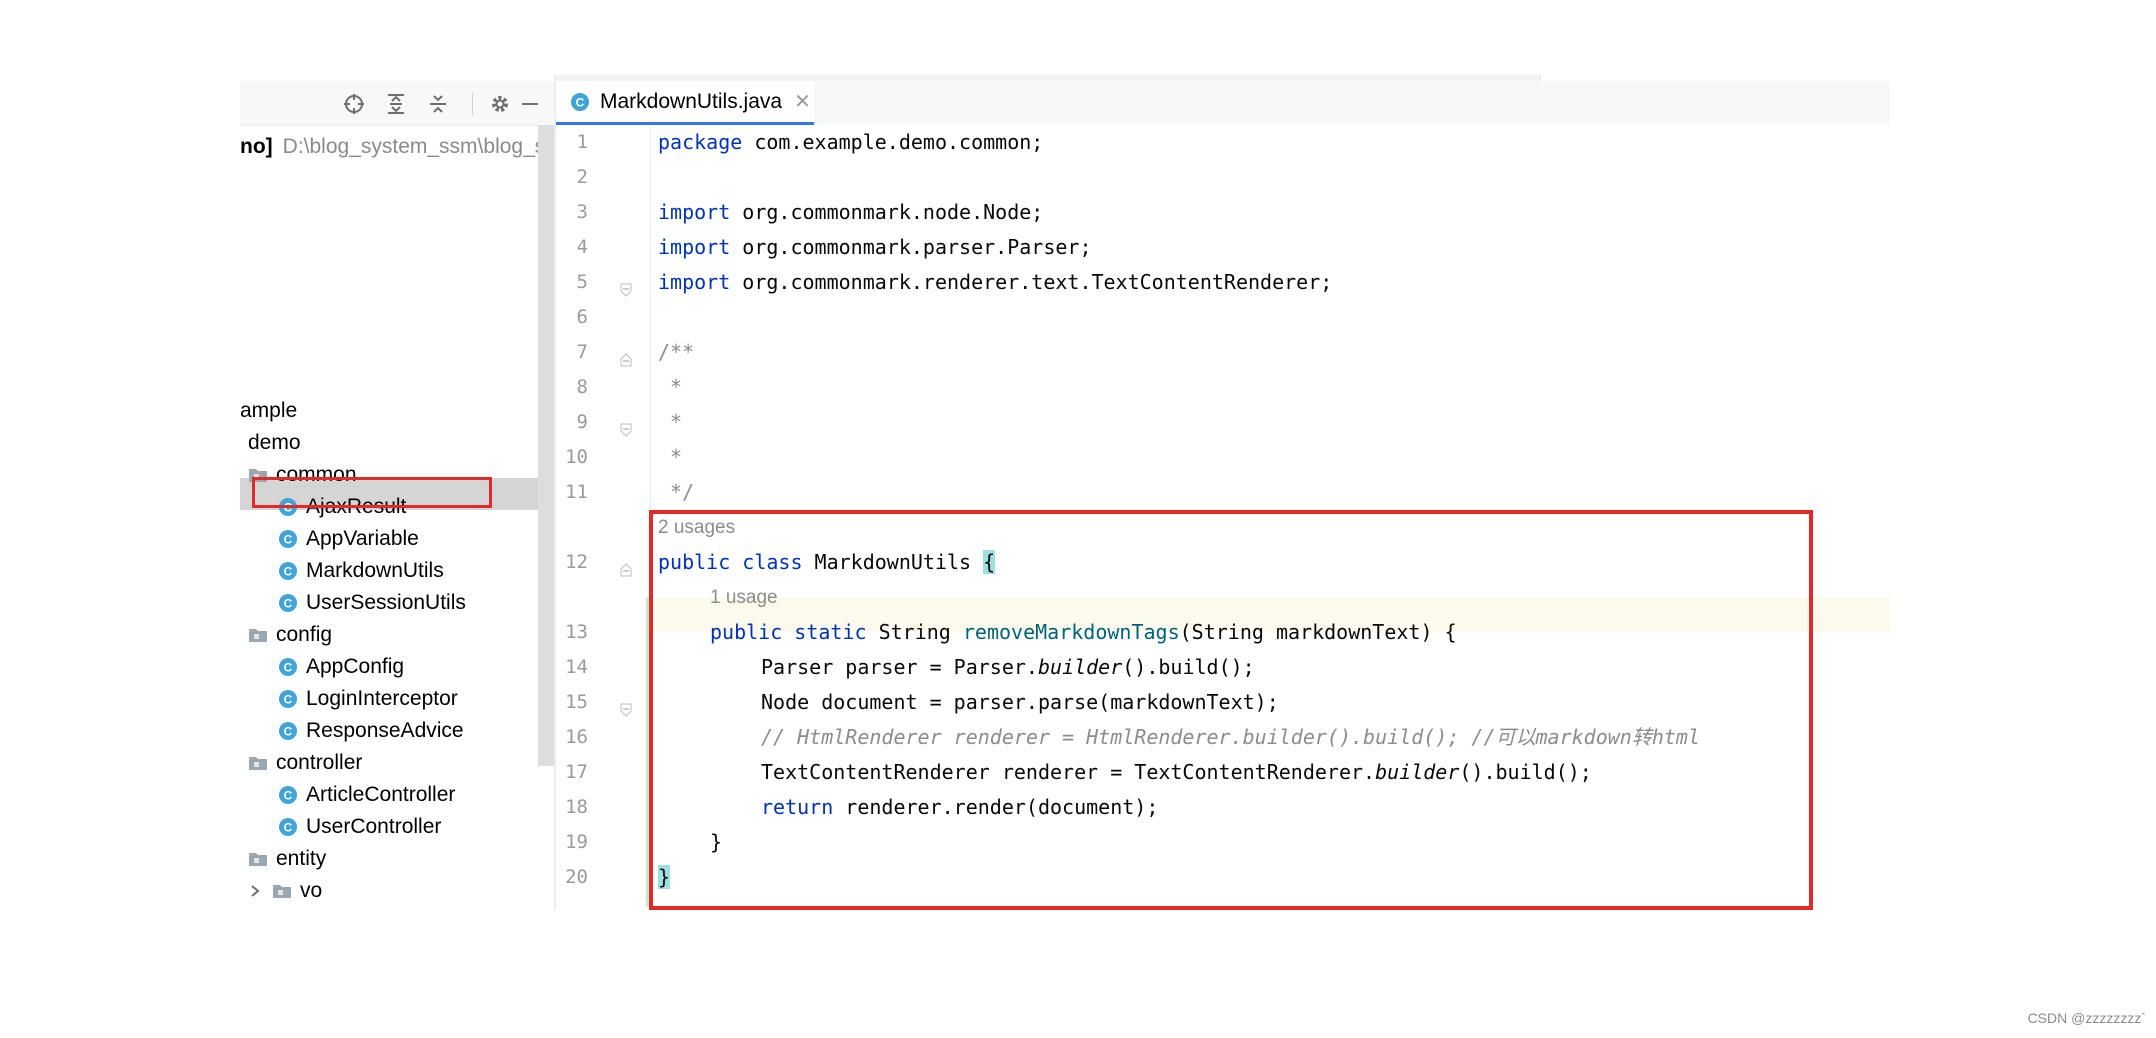 This screenshot has width=2156, height=1038. I want to click on tree-item-label: MarkdownUtils, so click(375, 570).